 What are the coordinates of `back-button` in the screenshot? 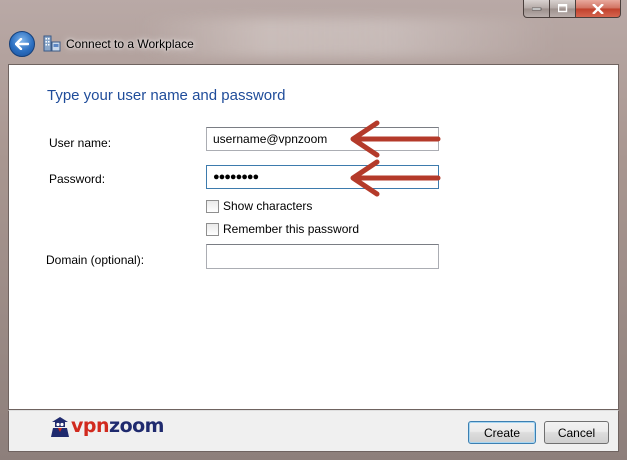 It's located at (22, 44).